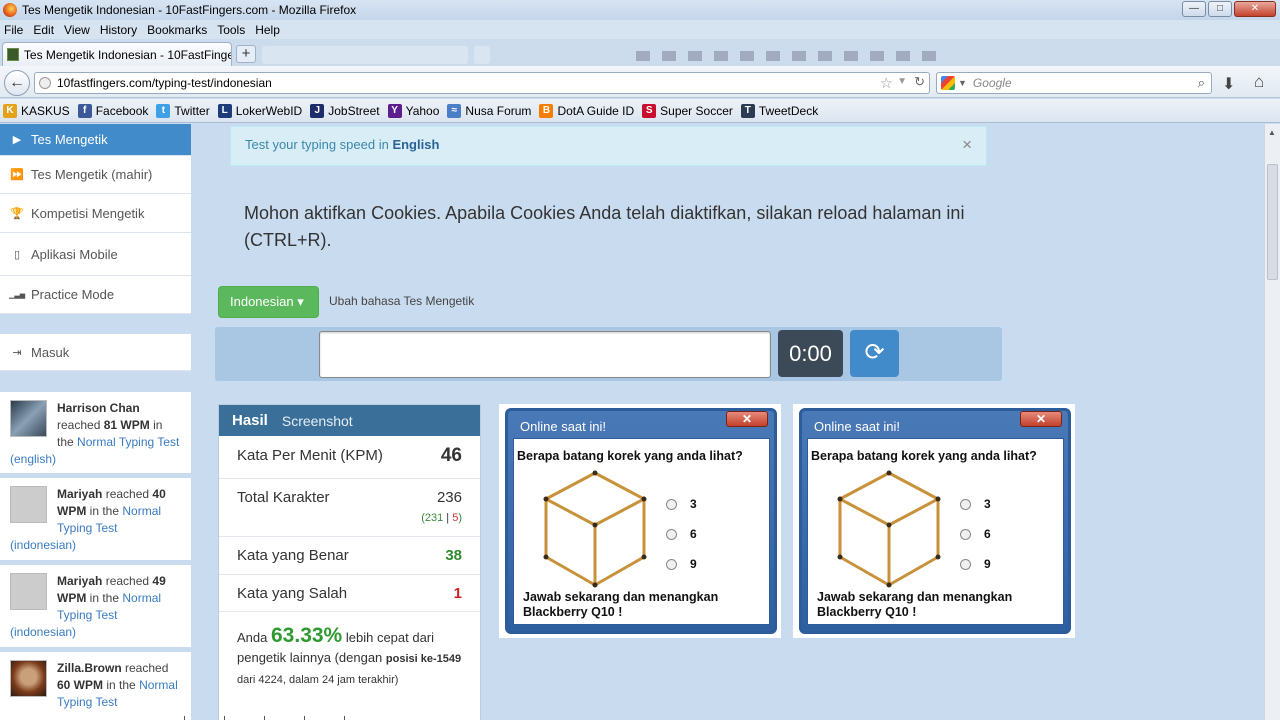  Describe the element at coordinates (95, 254) in the screenshot. I see `sidebar-item-aplikasi-mobile: ▯ Aplikasi Mobile` at that location.